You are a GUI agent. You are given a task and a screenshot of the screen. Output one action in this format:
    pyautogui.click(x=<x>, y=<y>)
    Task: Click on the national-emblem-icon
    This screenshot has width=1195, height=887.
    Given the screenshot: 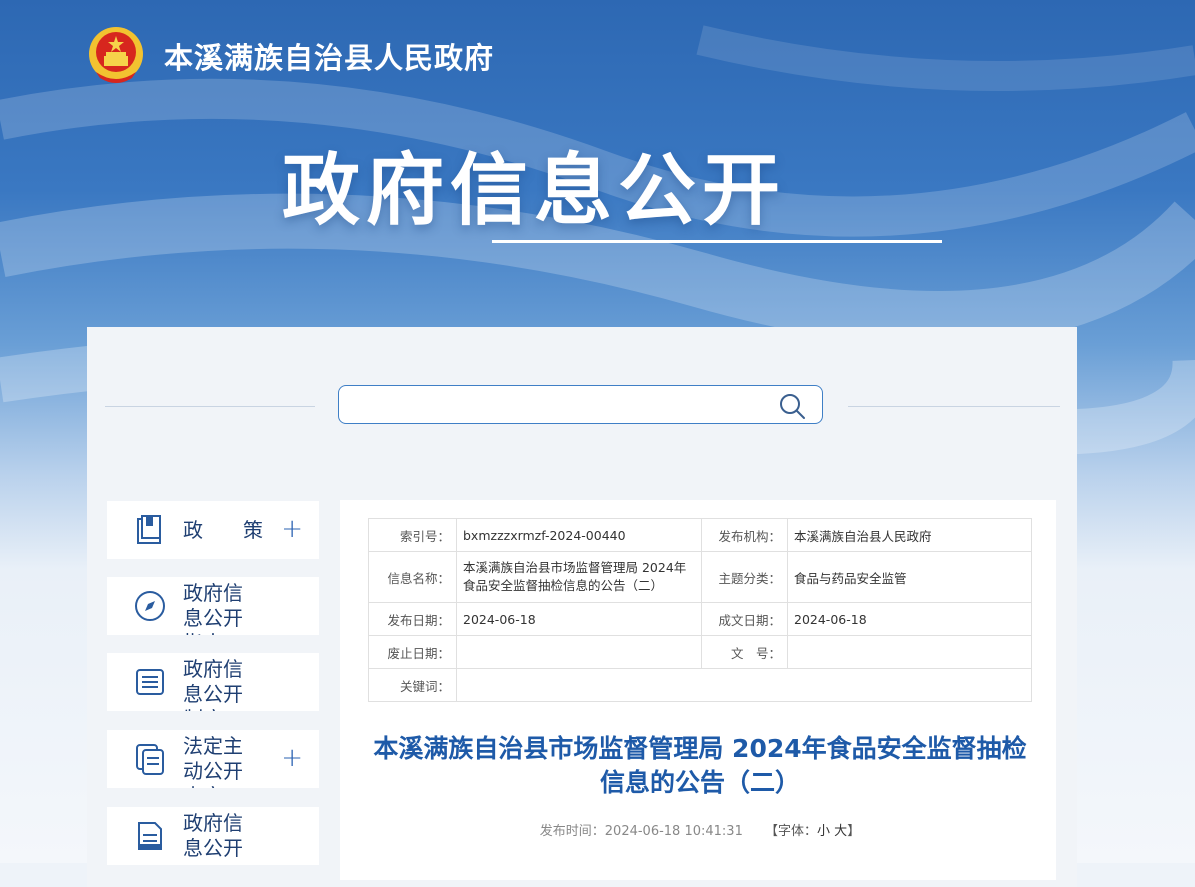 What is the action you would take?
    pyautogui.click(x=116, y=55)
    